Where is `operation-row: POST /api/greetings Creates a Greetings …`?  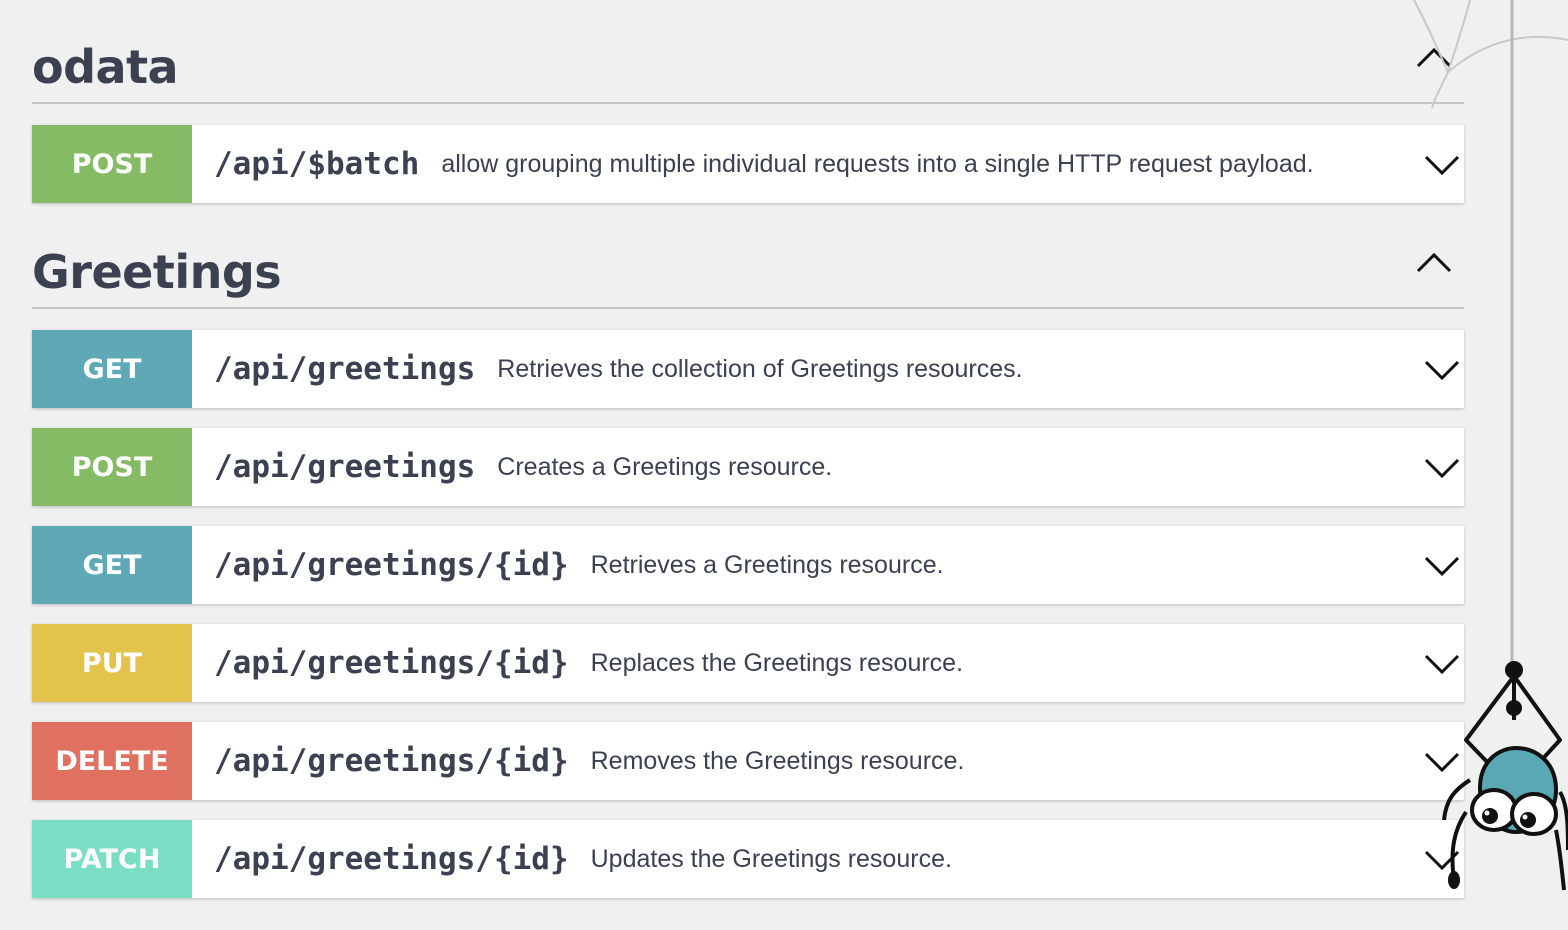
operation-row: POST /api/greetings Creates a Greetings … is located at coordinates (748, 467).